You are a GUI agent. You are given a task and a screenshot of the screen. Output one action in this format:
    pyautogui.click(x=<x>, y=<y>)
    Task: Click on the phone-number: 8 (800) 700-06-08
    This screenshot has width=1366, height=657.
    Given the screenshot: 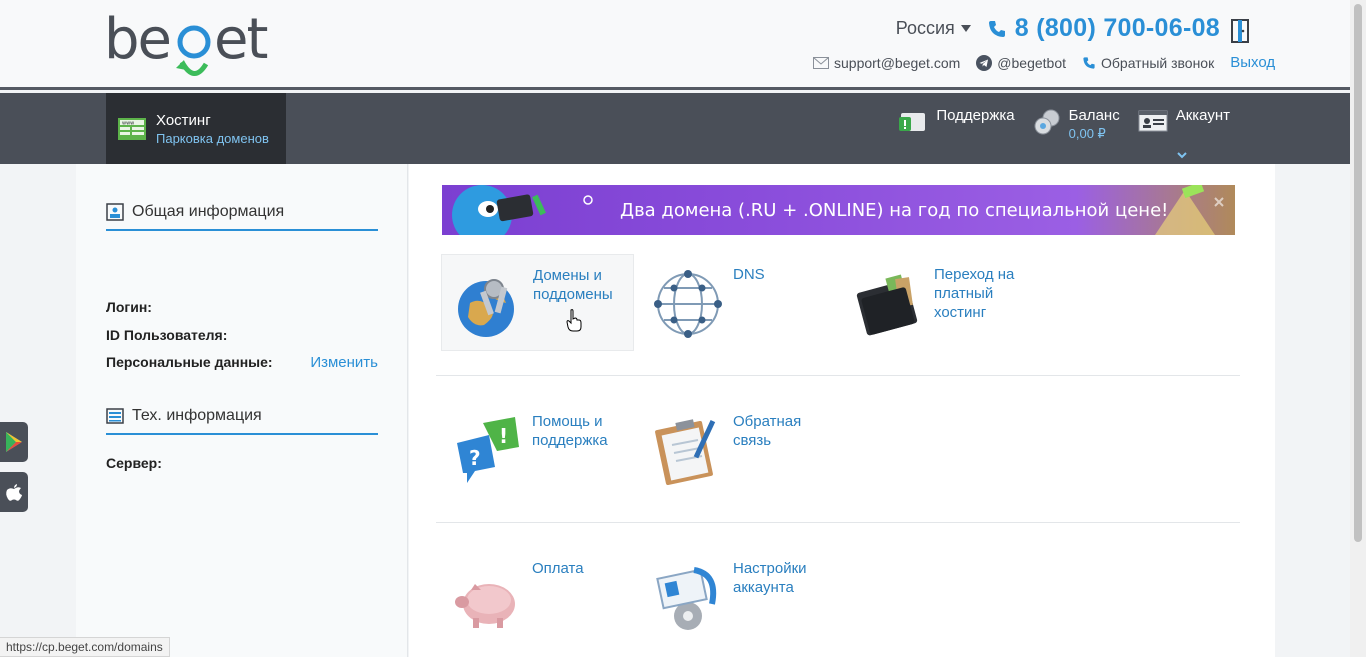 What is the action you would take?
    pyautogui.click(x=1103, y=28)
    